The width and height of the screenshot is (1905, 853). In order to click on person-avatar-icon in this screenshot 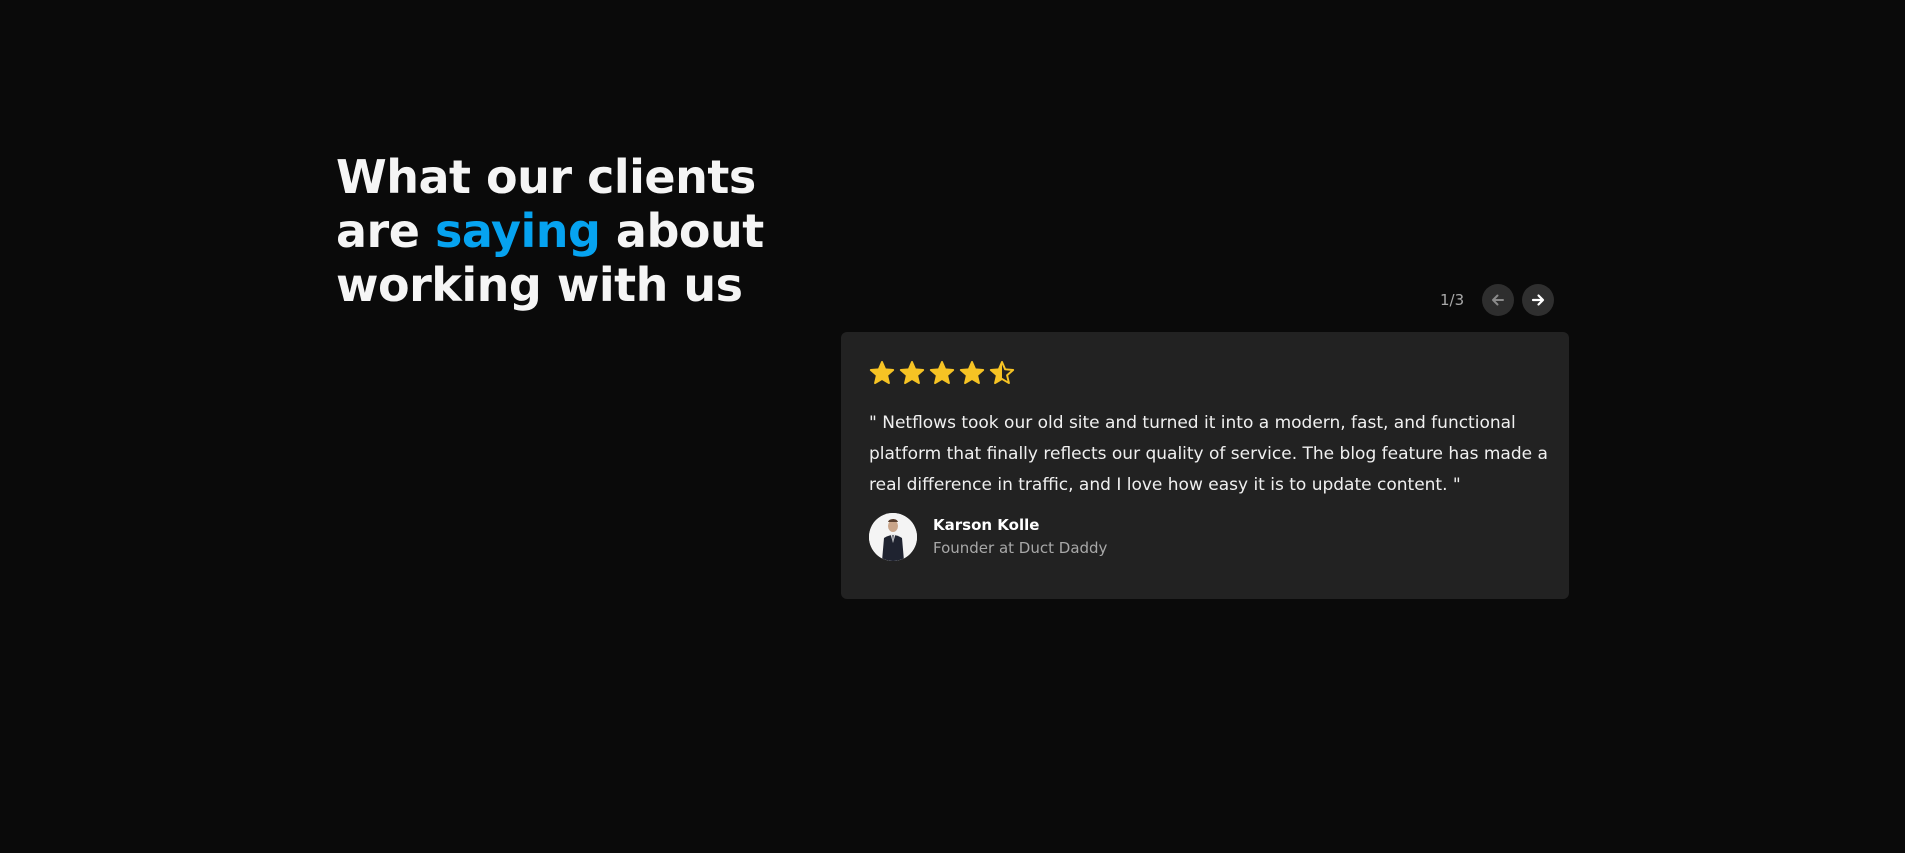, I will do `click(893, 537)`.